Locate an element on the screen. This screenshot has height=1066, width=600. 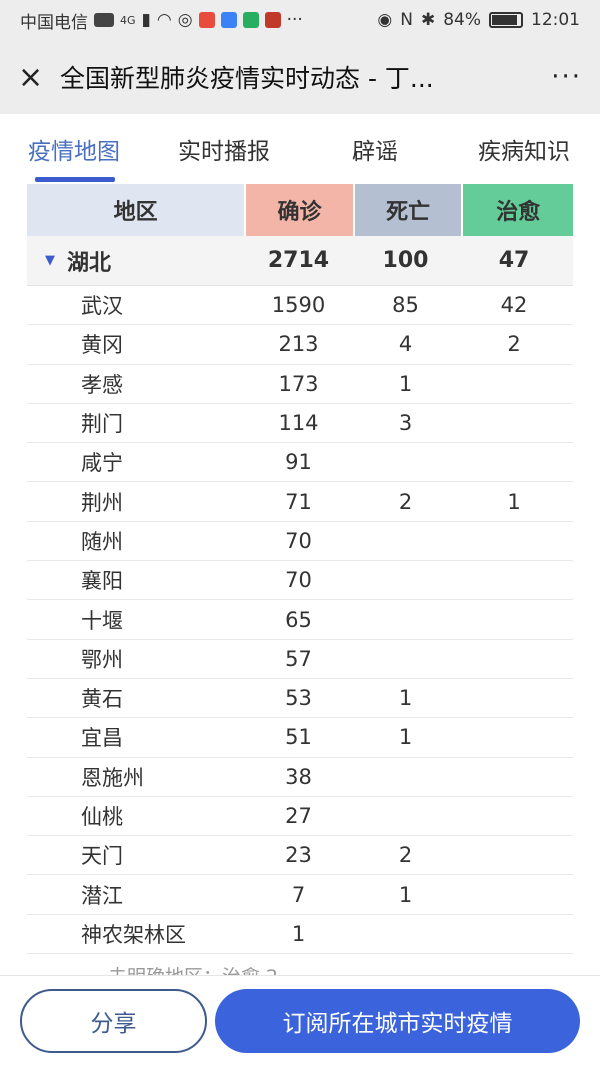
city-confirmed: 38 is located at coordinates (298, 776).